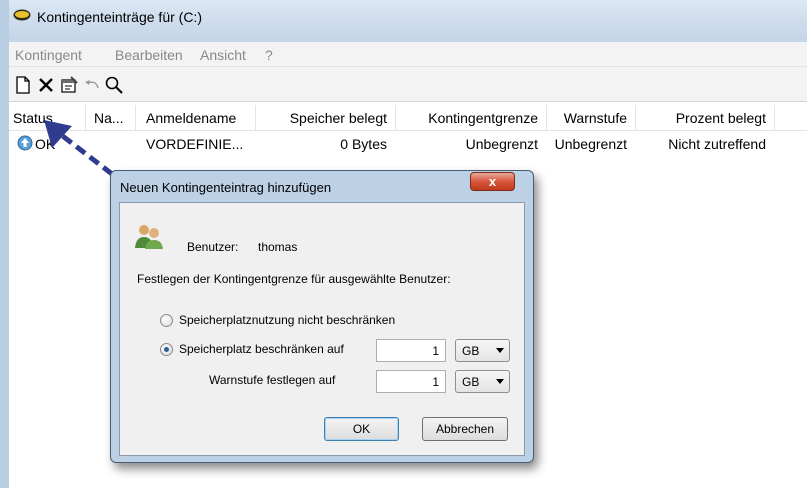  What do you see at coordinates (79, 148) in the screenshot?
I see `pointer-arrow-icon` at bounding box center [79, 148].